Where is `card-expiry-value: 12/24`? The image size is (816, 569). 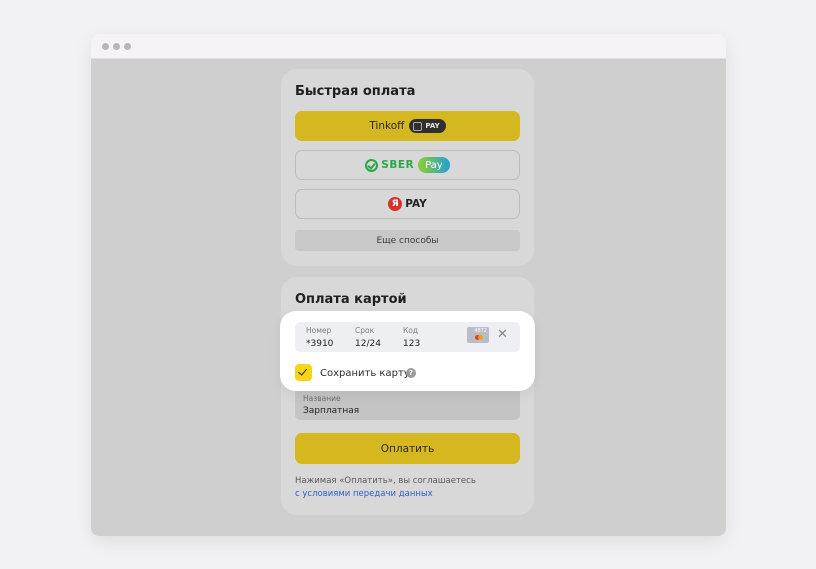
card-expiry-value: 12/24 is located at coordinates (368, 344).